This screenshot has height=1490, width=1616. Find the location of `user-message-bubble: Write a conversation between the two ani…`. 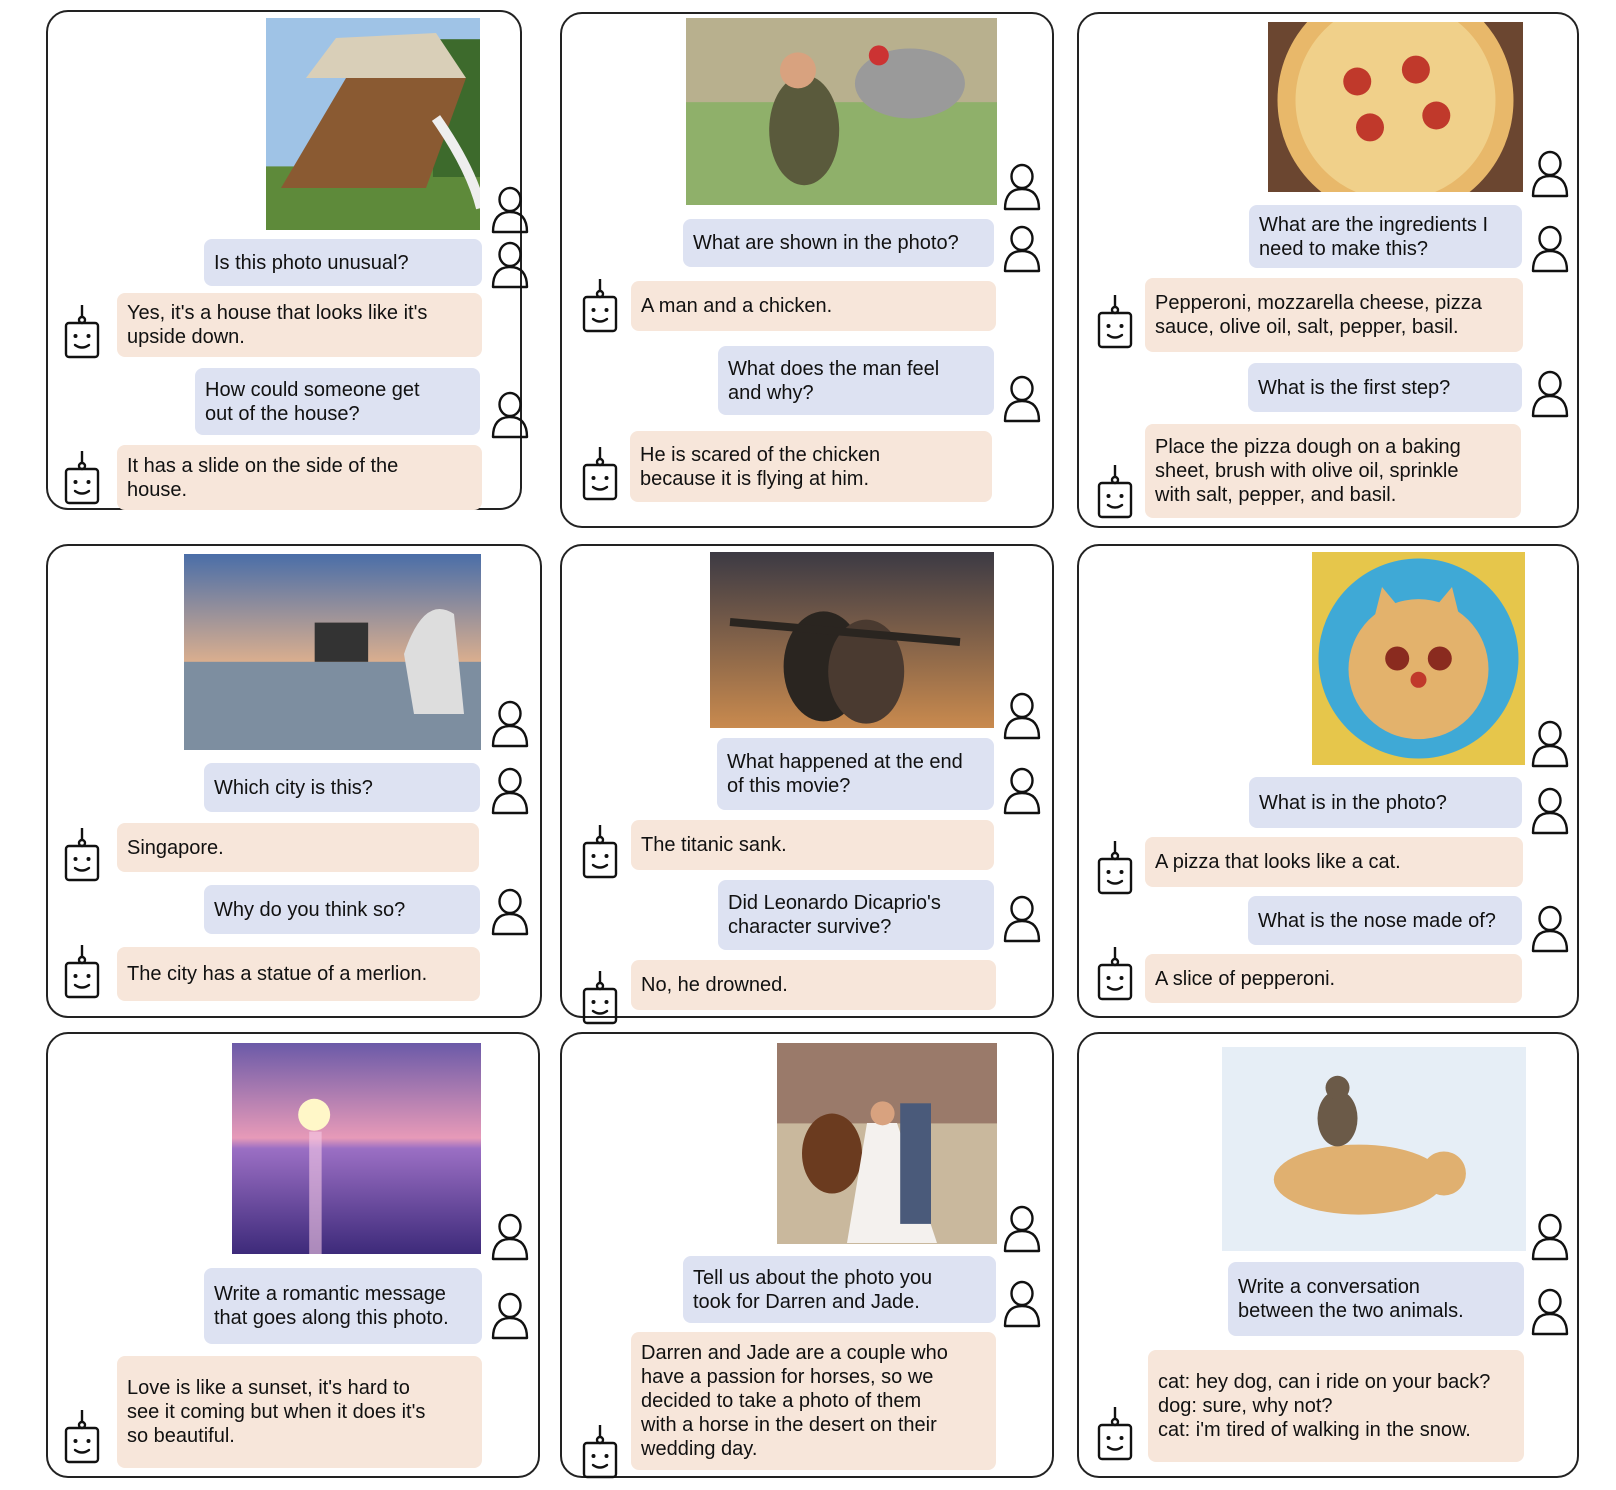

user-message-bubble: Write a conversation between the two ani… is located at coordinates (1376, 1299).